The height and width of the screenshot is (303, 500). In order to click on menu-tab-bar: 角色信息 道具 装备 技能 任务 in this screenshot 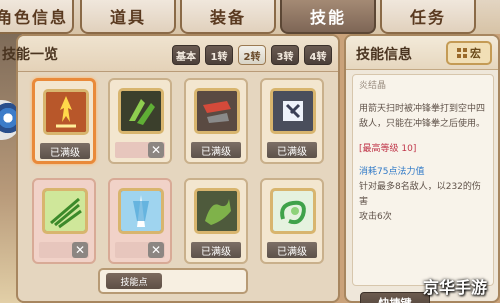, I will do `click(250, 17)`.